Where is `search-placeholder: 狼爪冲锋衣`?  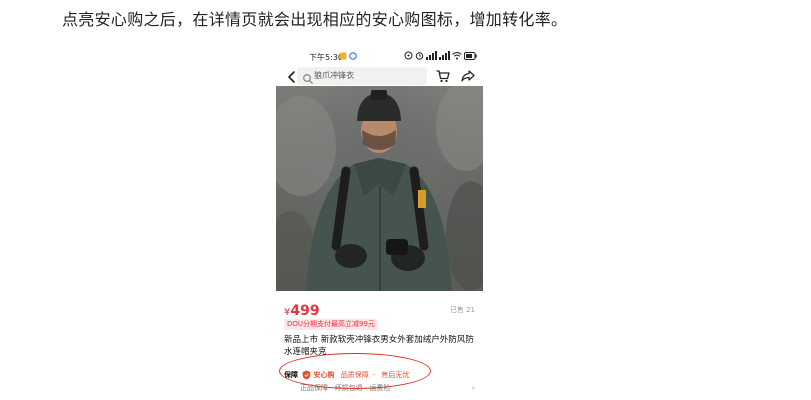 search-placeholder: 狼爪冲锋衣 is located at coordinates (334, 75).